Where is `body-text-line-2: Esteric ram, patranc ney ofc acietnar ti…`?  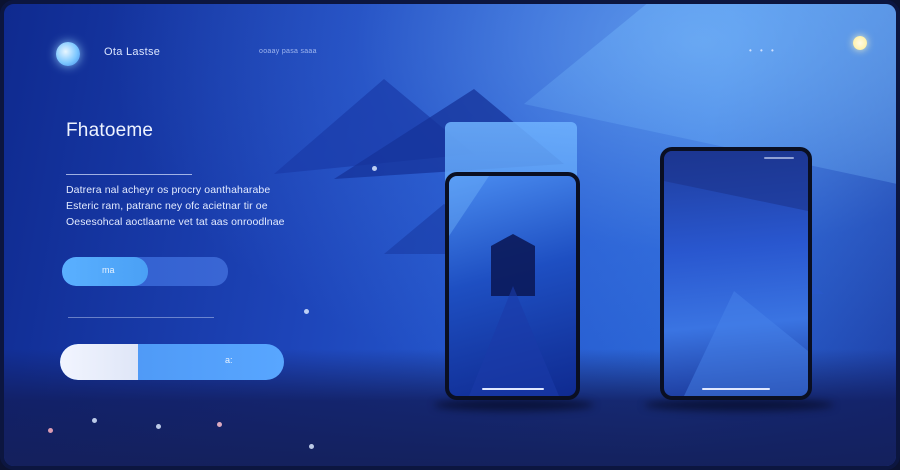 body-text-line-2: Esteric ram, patranc ney ofc acietnar ti… is located at coordinates (167, 206).